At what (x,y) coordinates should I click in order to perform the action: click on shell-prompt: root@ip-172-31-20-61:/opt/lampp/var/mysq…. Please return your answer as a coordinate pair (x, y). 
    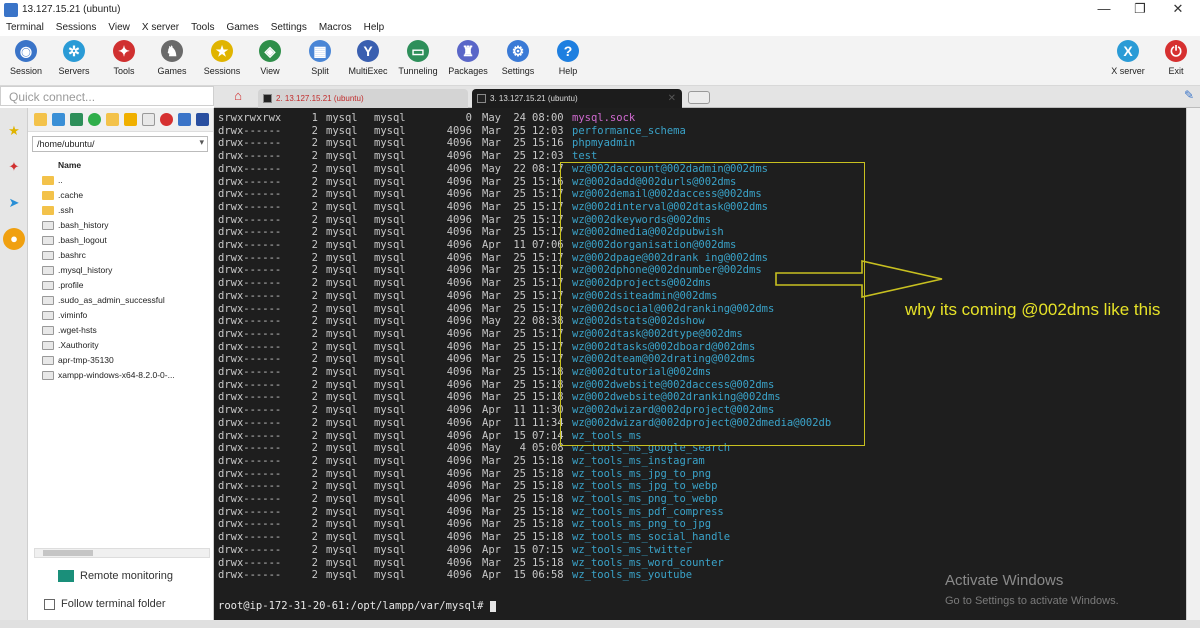
    Looking at the image, I should click on (357, 606).